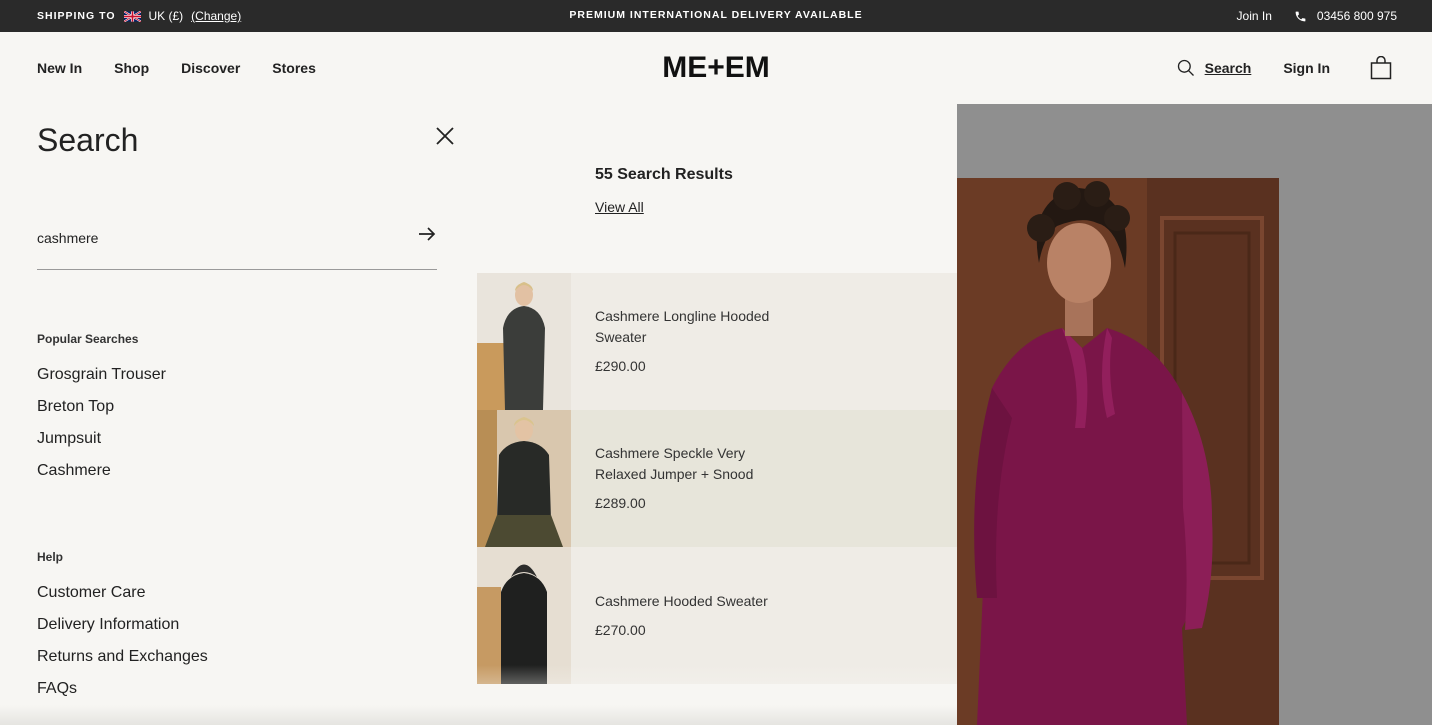 The image size is (1432, 725). I want to click on product-price: £290.00, so click(620, 366).